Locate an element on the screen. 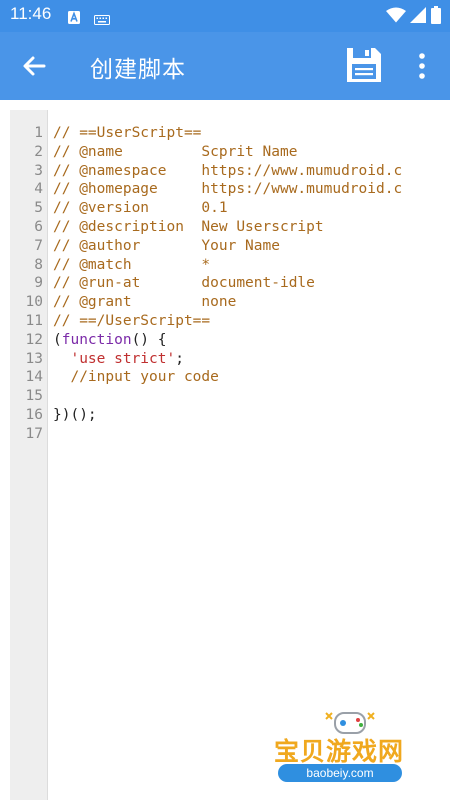 This screenshot has height=800, width=450. code-line: //input your code is located at coordinates (136, 377).